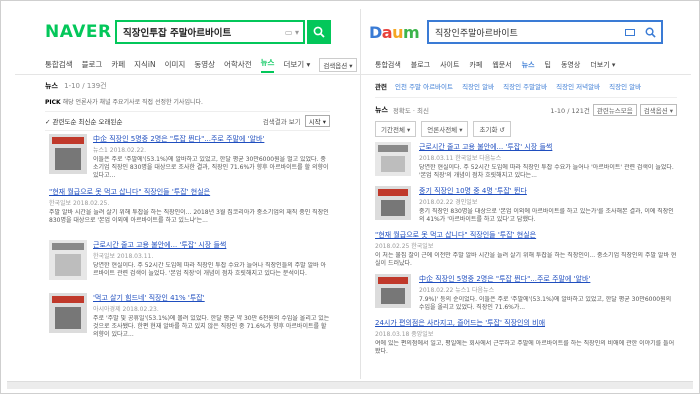 The image size is (700, 394). I want to click on news-title: 중기 직장인 10명 중 4명 '투잡' 뛴다, so click(548, 191).